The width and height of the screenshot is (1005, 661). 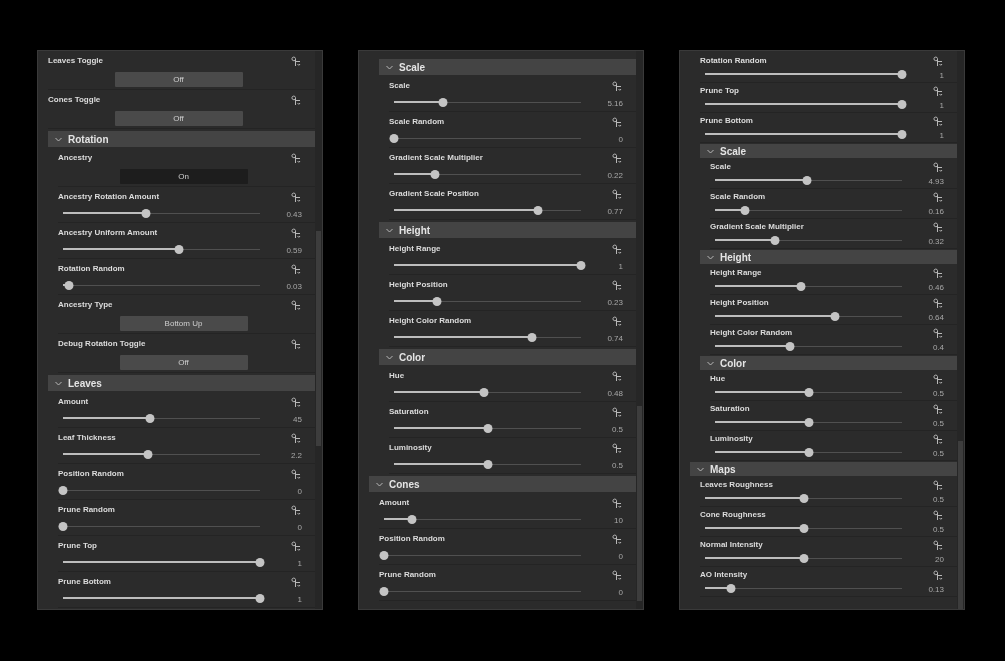 What do you see at coordinates (935, 242) in the screenshot?
I see `slider-value: 0.32` at bounding box center [935, 242].